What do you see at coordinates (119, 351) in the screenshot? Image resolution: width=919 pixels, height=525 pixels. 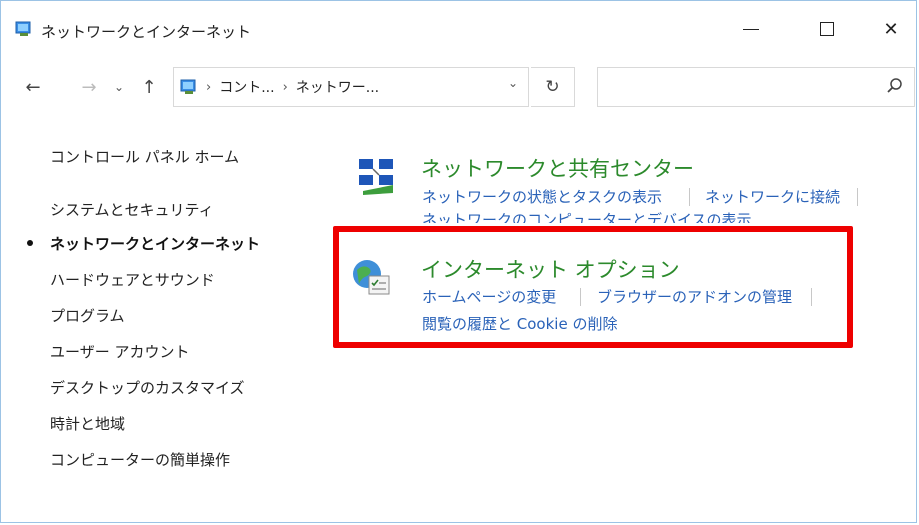 I see `sidebar-item-user-accounts: ユーザー アカウント` at bounding box center [119, 351].